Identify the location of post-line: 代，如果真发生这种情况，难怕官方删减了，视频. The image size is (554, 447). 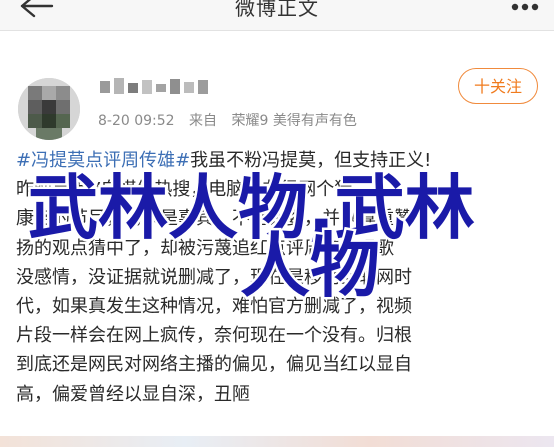
(214, 306).